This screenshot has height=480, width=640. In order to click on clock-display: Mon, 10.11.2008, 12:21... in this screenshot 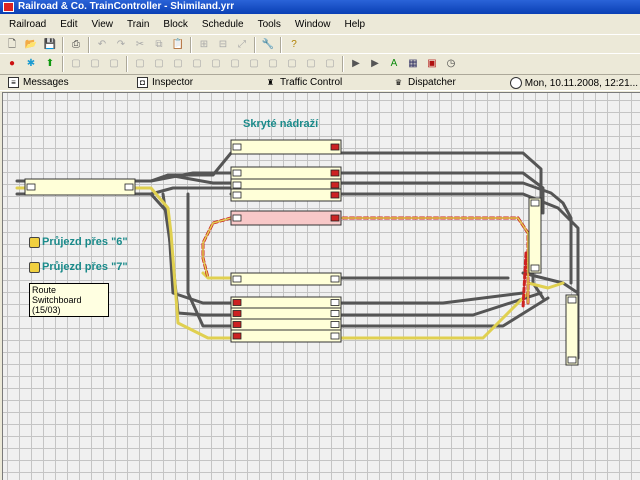, I will do `click(573, 83)`.